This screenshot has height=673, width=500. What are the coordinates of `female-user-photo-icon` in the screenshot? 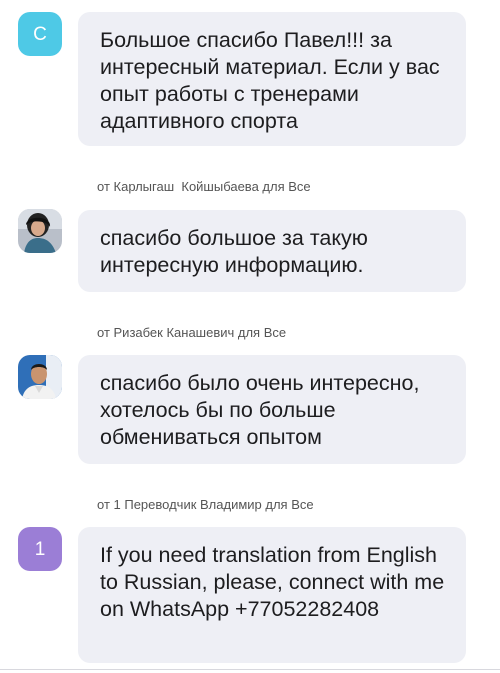 It's located at (40, 231).